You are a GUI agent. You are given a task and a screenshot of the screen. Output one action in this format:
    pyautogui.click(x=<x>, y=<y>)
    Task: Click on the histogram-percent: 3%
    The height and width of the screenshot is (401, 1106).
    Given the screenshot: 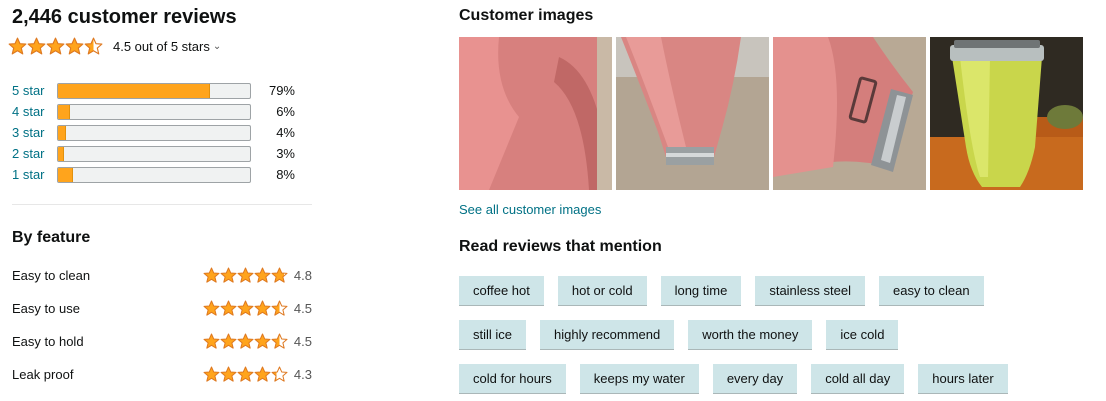 What is the action you would take?
    pyautogui.click(x=280, y=153)
    